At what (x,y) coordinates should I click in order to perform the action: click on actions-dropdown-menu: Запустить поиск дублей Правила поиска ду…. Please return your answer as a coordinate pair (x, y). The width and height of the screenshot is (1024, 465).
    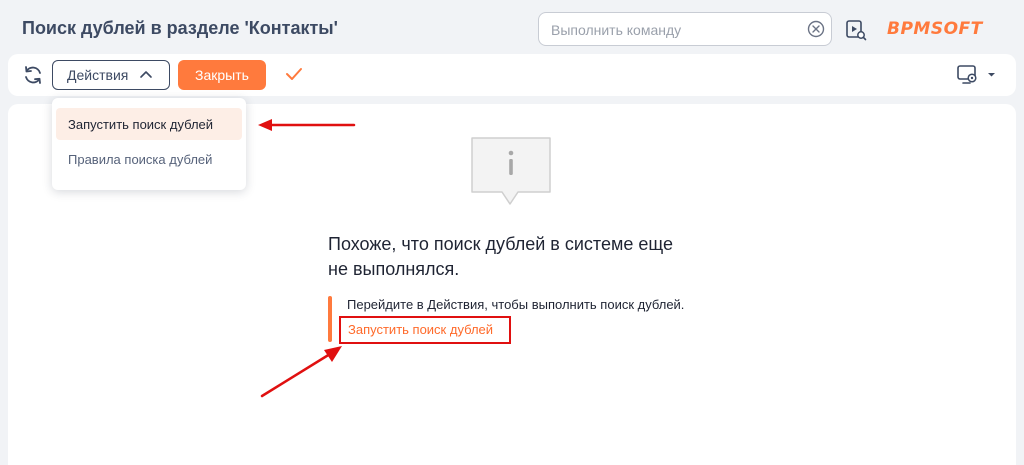
    Looking at the image, I should click on (149, 144).